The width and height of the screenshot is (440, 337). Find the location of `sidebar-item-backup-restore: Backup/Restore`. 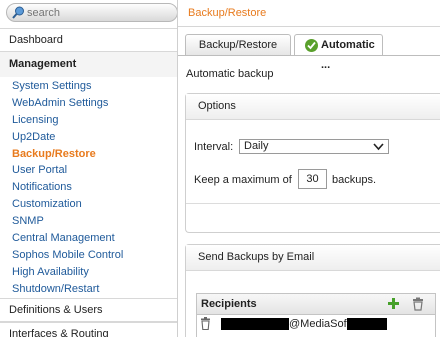

sidebar-item-backup-restore: Backup/Restore is located at coordinates (67, 154).